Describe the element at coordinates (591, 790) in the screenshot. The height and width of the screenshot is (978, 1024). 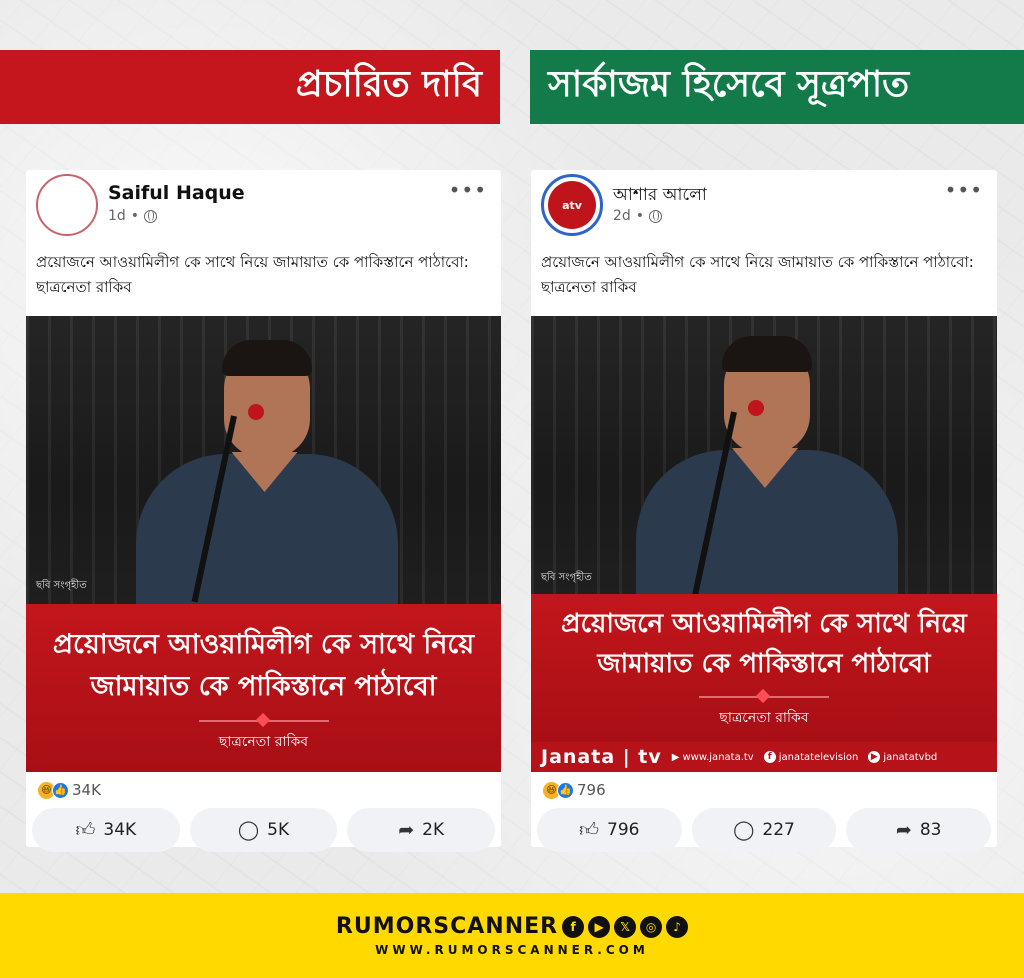
I see `reaction-count: 796` at that location.